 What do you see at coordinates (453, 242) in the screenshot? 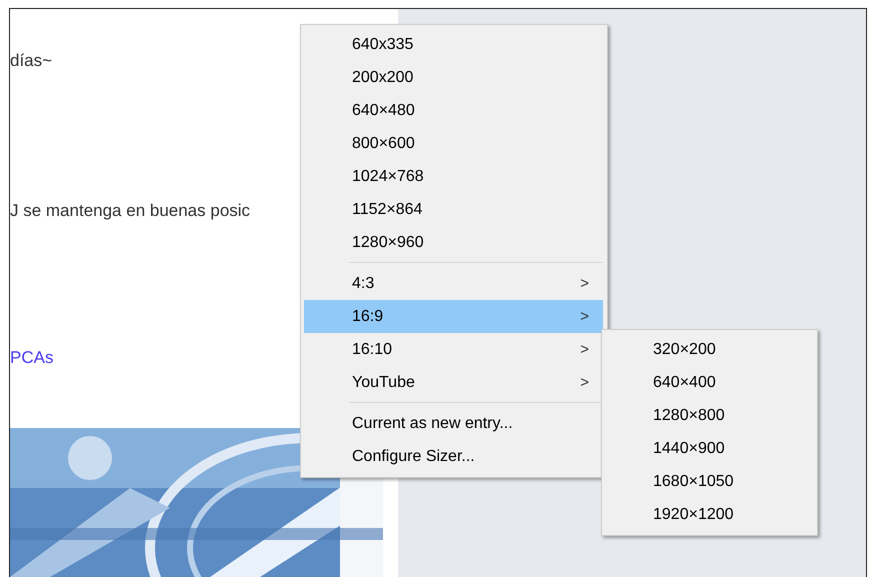
I see `menu-item: 1280×960` at bounding box center [453, 242].